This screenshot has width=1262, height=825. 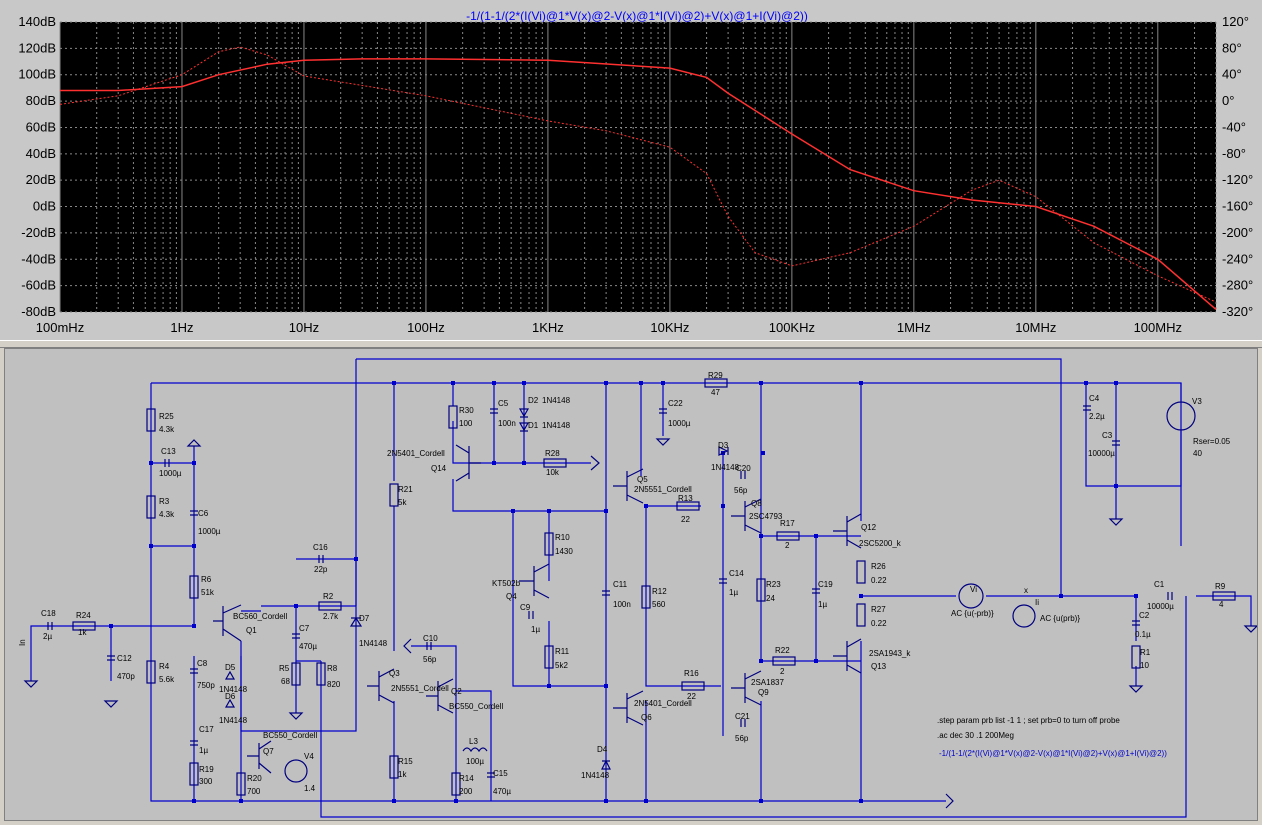 What do you see at coordinates (268, 751) in the screenshot?
I see `svg-text: Q7` at bounding box center [268, 751].